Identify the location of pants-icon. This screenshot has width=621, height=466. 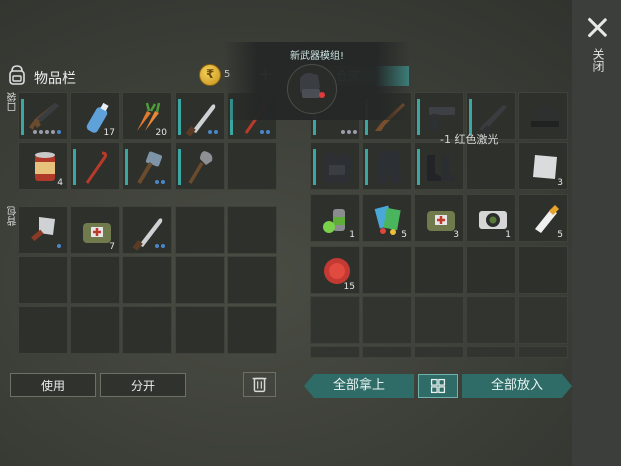
(389, 167).